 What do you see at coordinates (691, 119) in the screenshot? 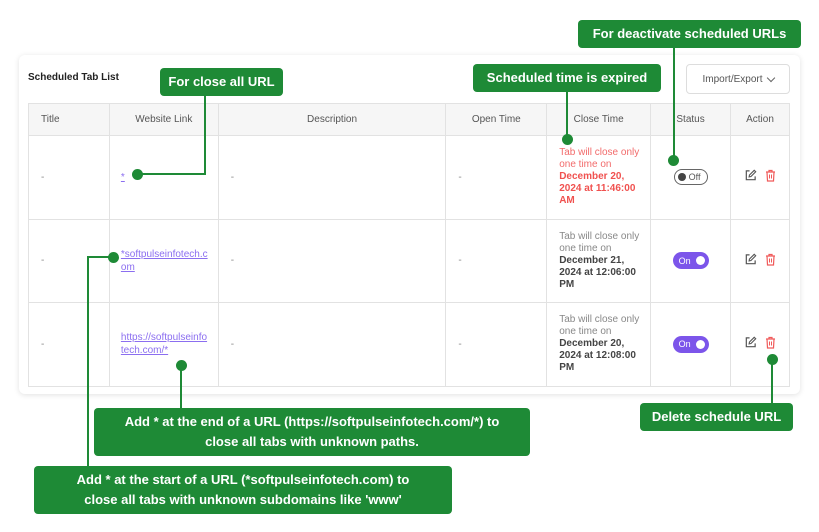
I see `header-status: Status` at bounding box center [691, 119].